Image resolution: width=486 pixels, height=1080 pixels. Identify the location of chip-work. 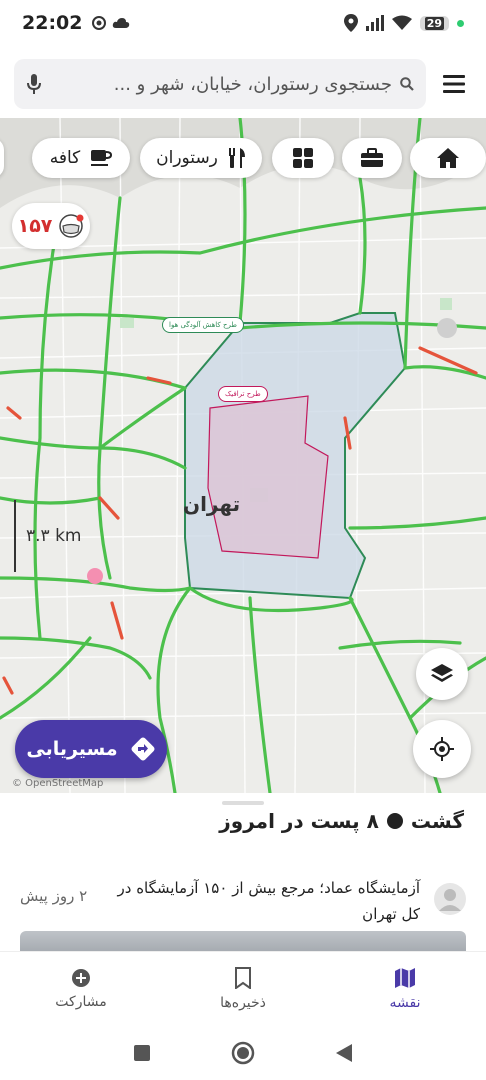
(372, 158).